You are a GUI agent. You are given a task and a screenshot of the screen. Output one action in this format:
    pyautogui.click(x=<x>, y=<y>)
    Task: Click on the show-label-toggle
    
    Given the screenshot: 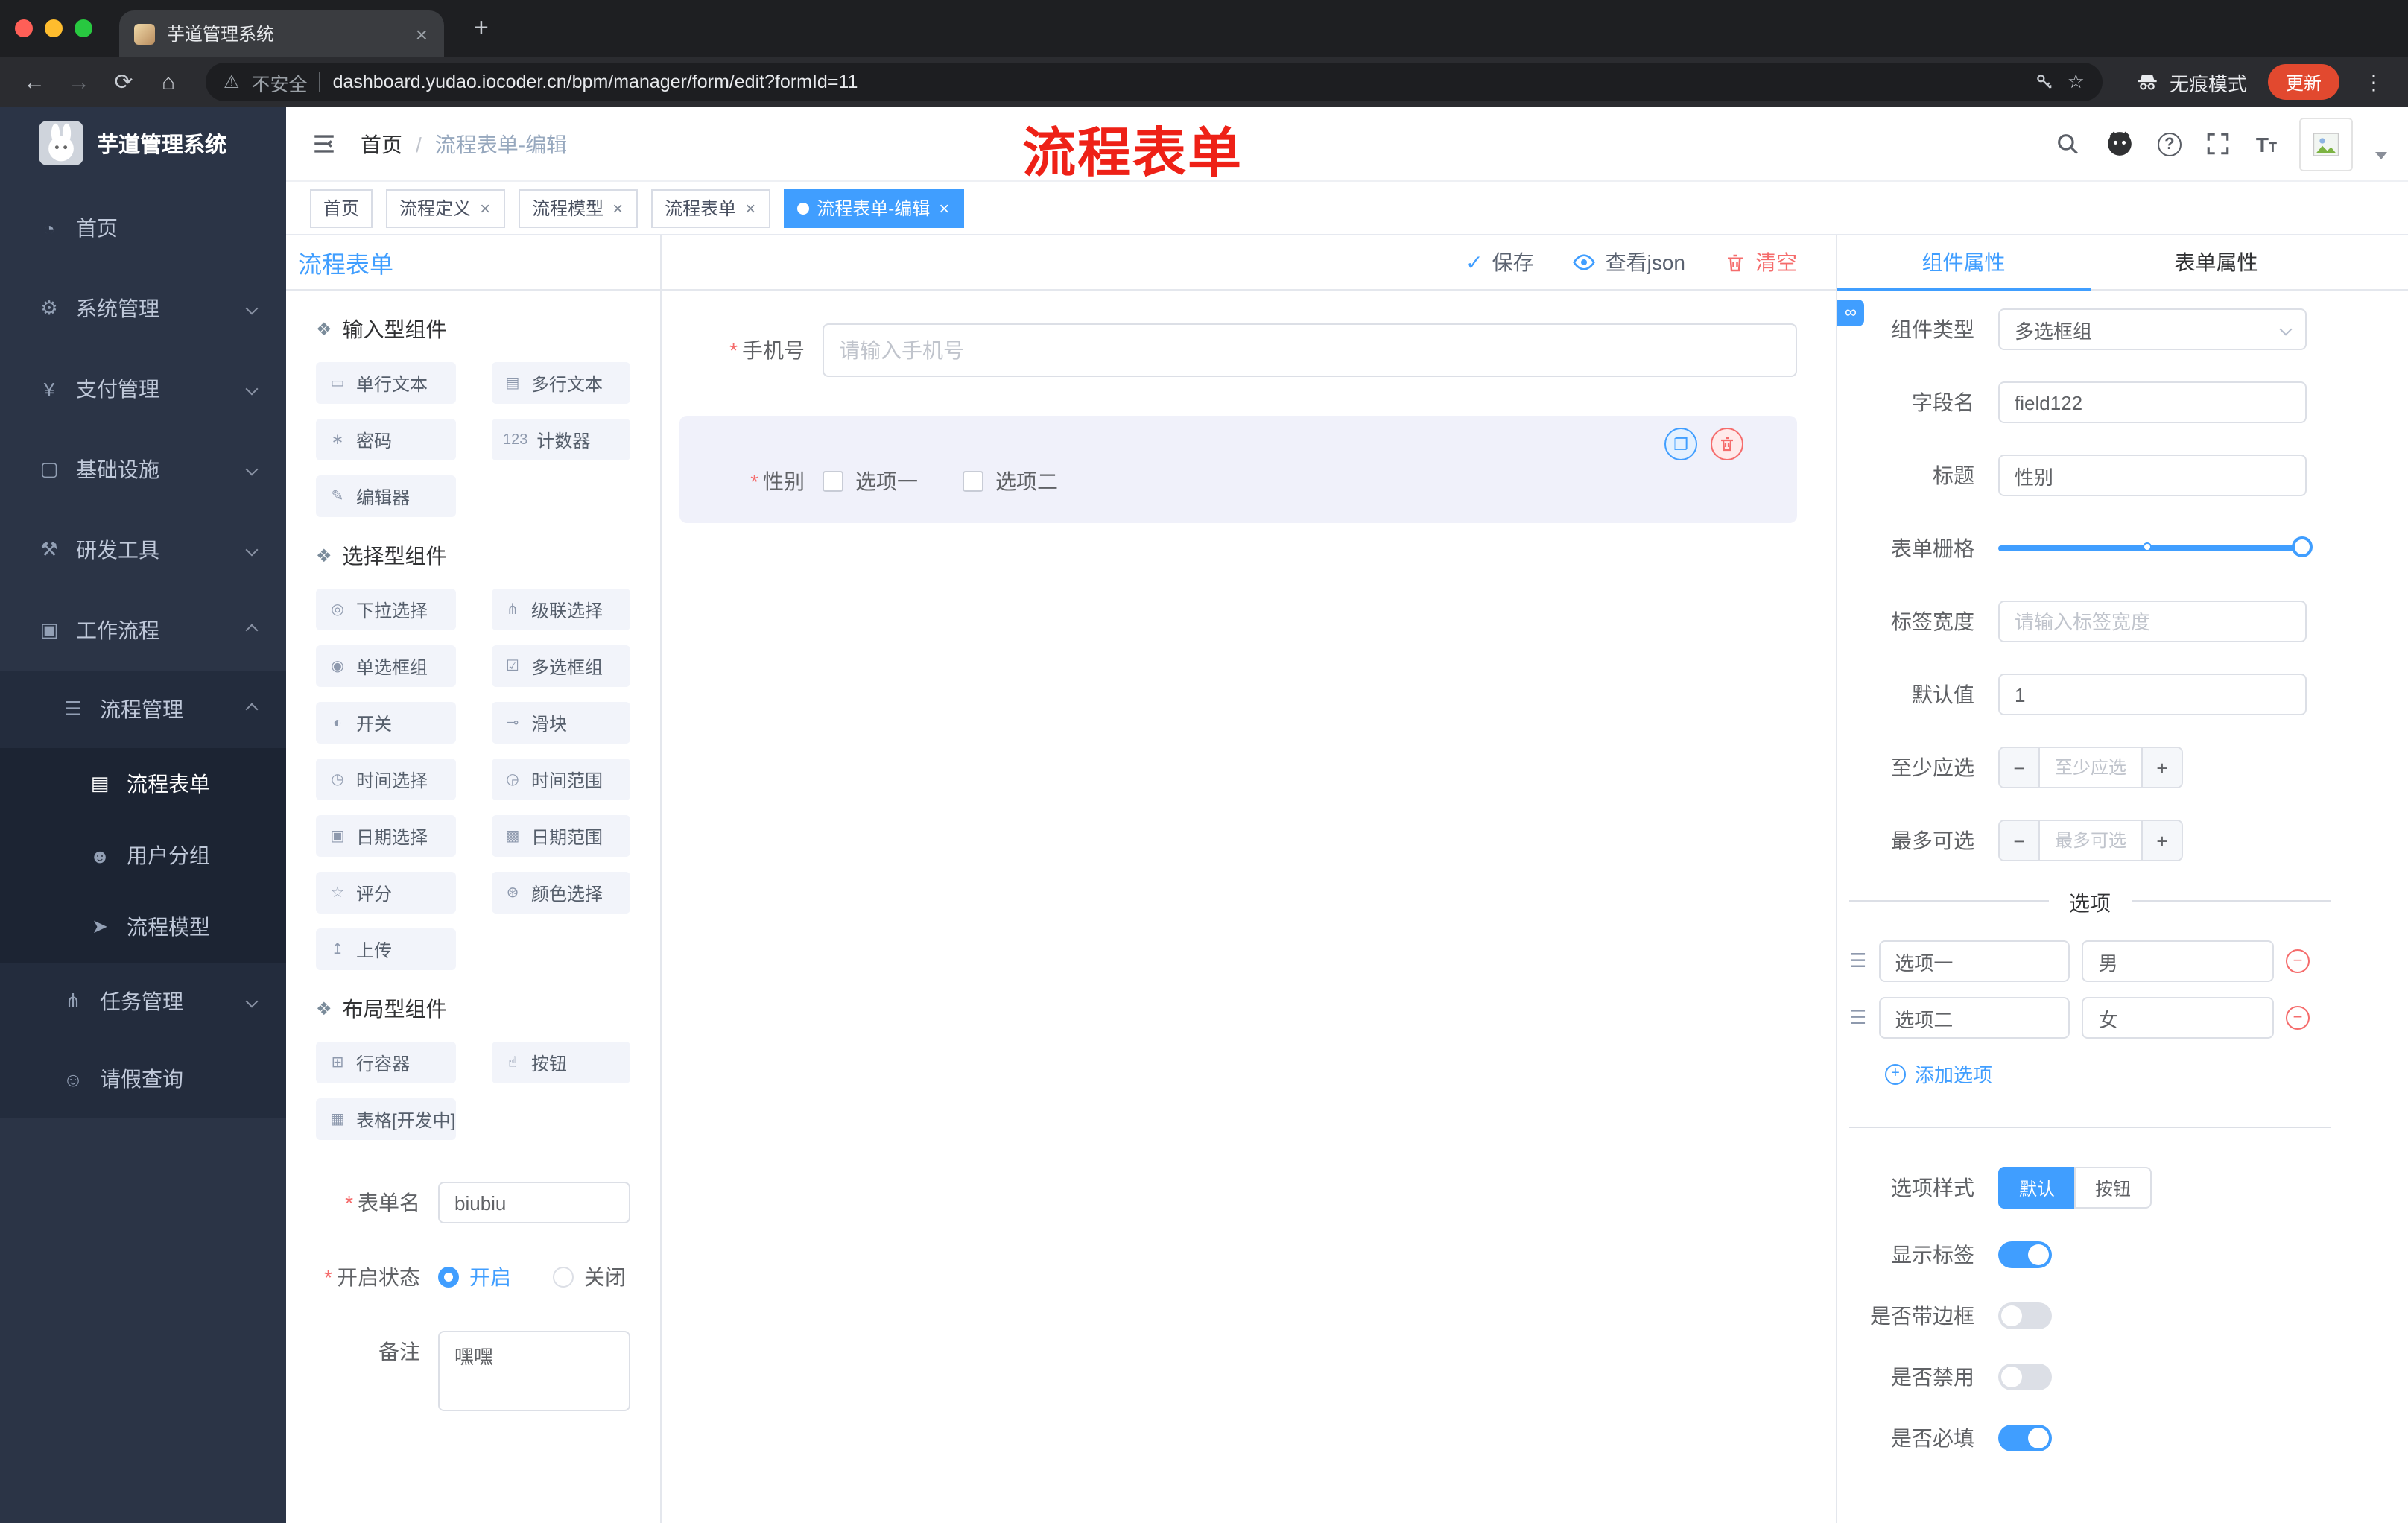 What is the action you would take?
    pyautogui.click(x=2025, y=1255)
    